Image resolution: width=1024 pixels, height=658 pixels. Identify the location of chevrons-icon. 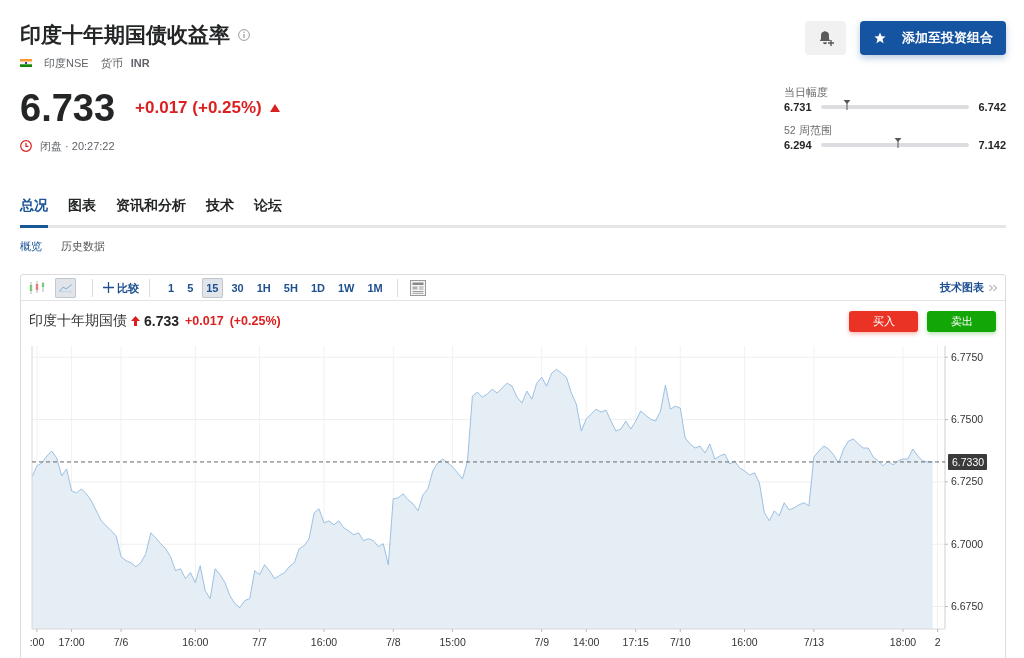
(993, 287).